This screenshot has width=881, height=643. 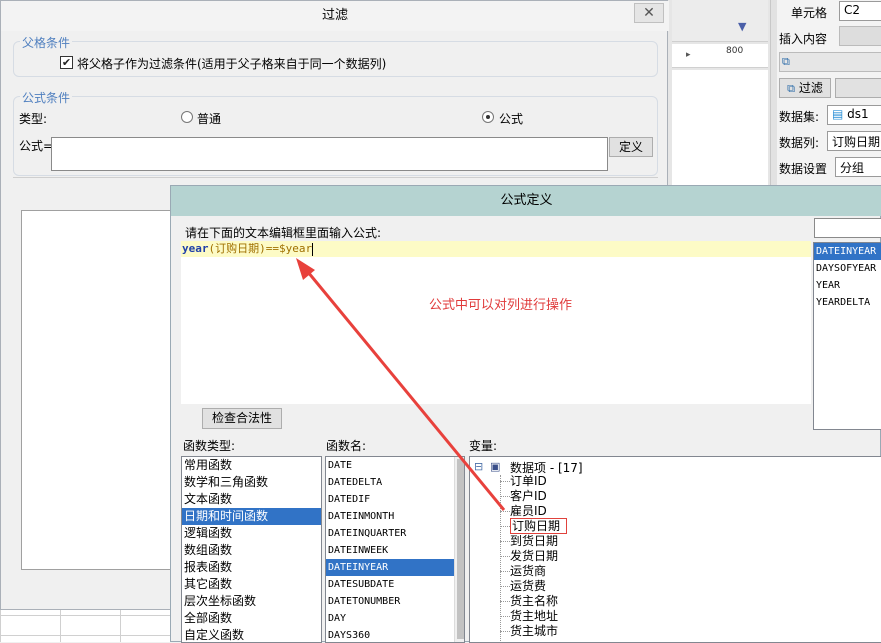 I want to click on arrow-shaft, so click(x=403, y=388).